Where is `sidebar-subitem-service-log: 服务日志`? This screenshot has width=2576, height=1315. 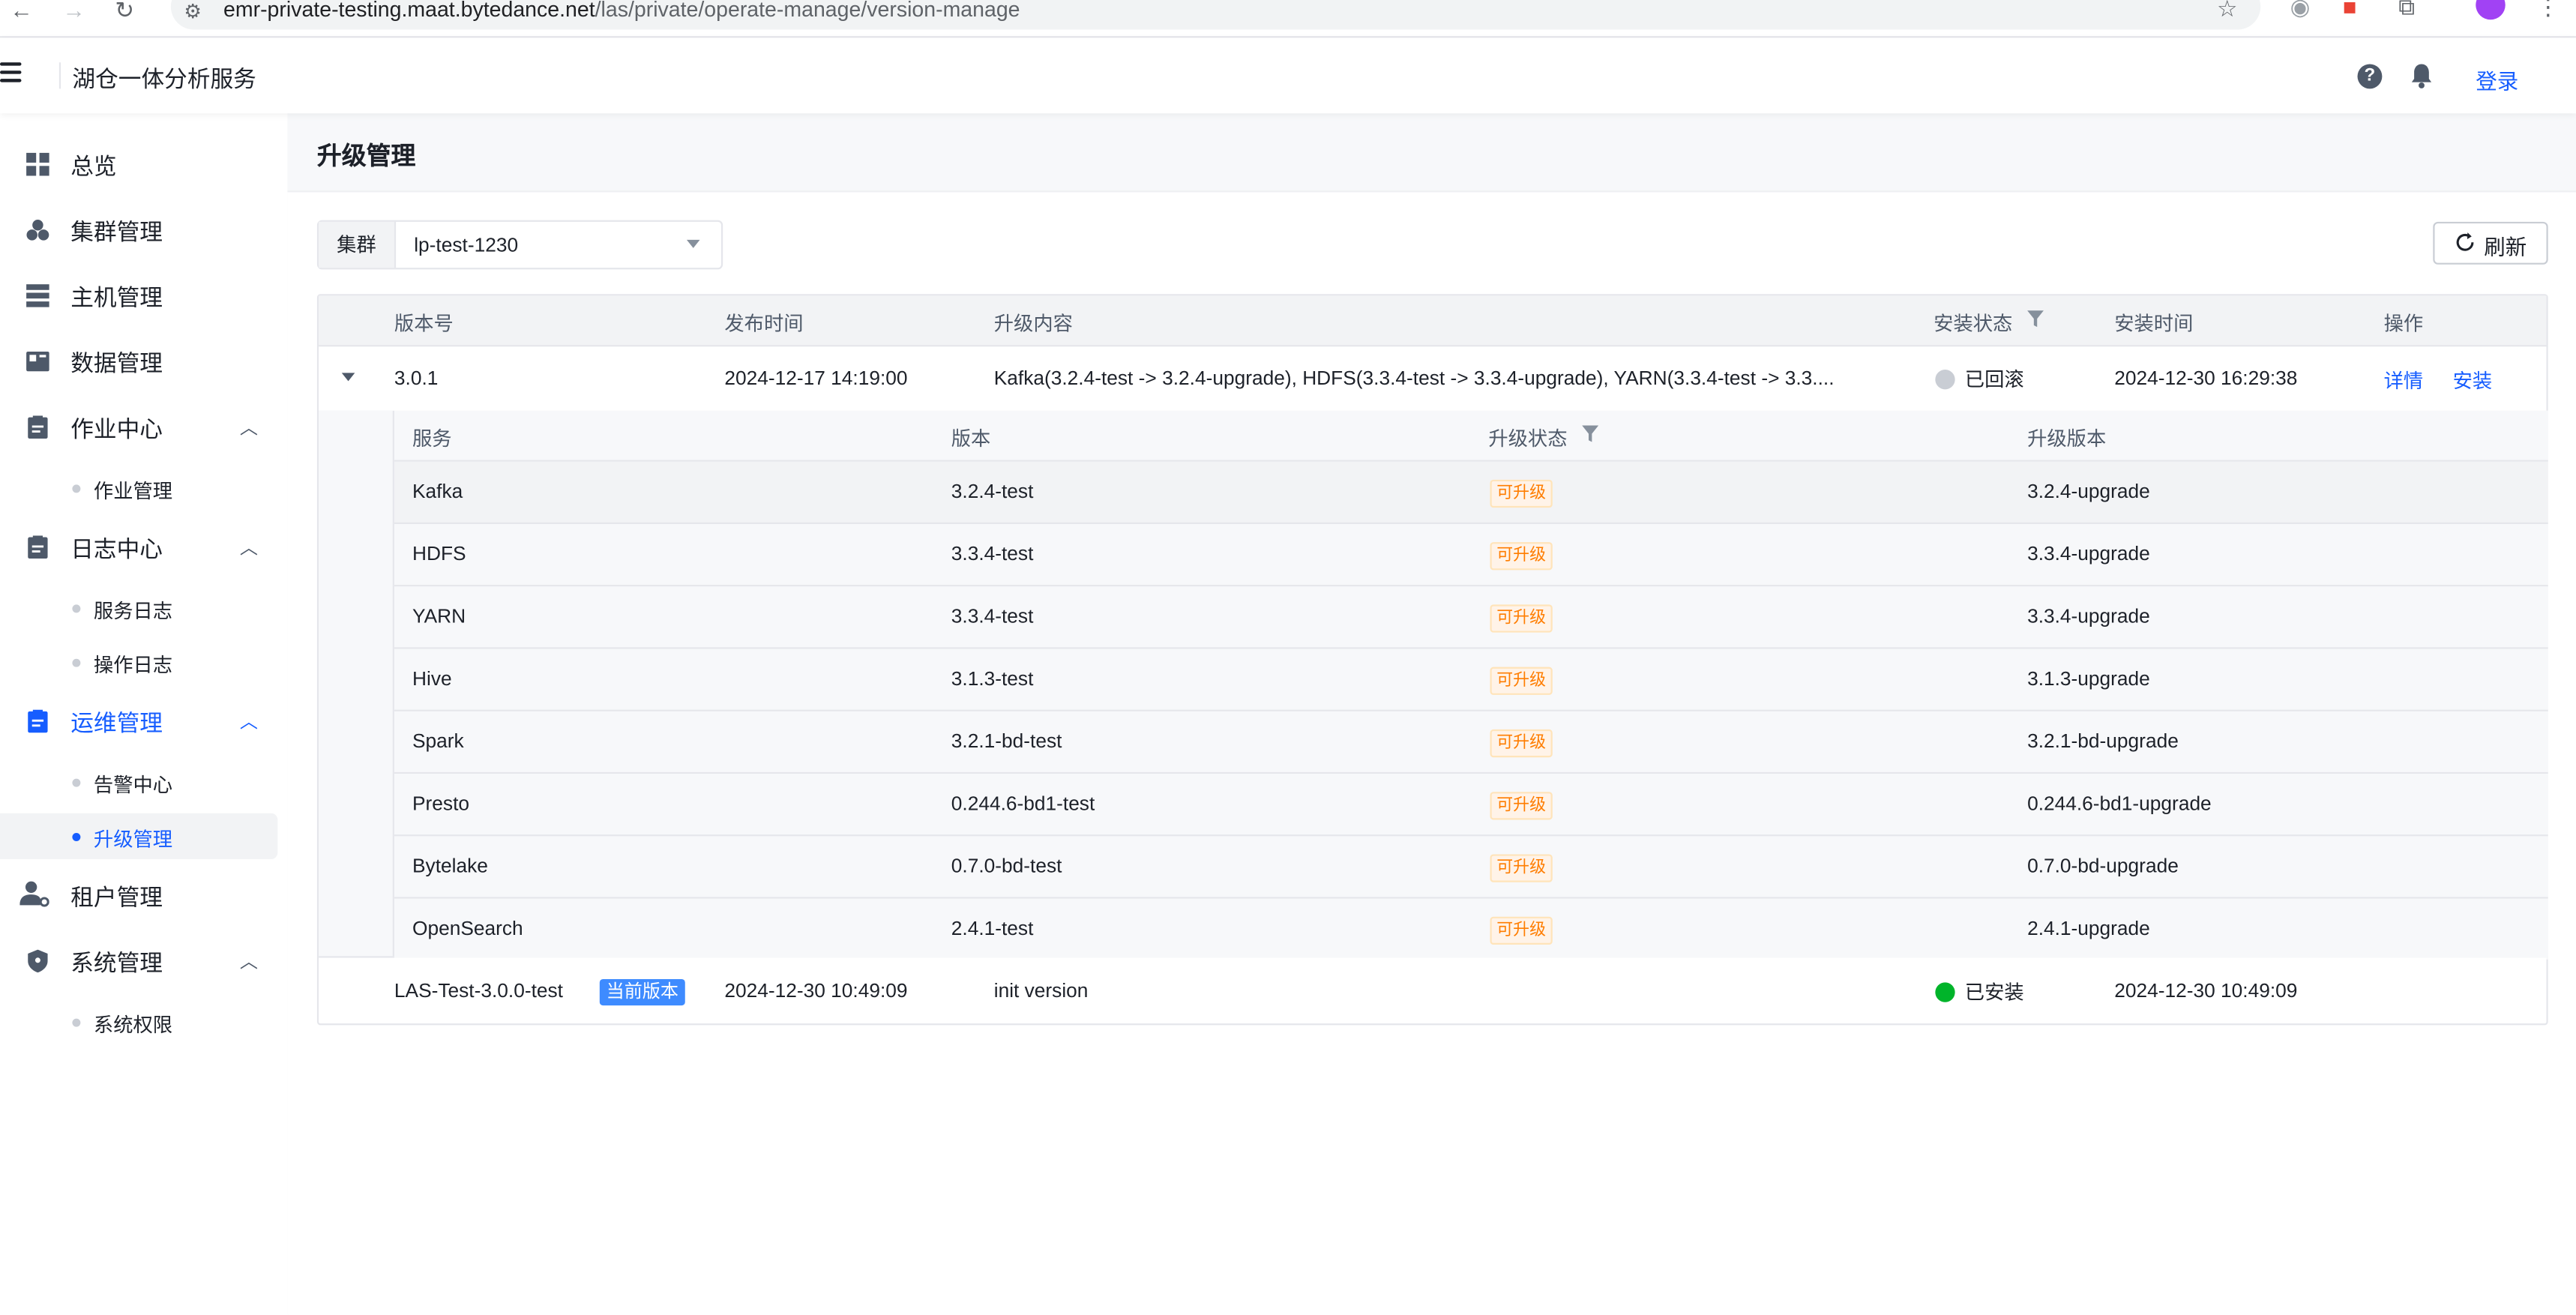
sidebar-subitem-service-log: 服务日志 is located at coordinates (138, 608).